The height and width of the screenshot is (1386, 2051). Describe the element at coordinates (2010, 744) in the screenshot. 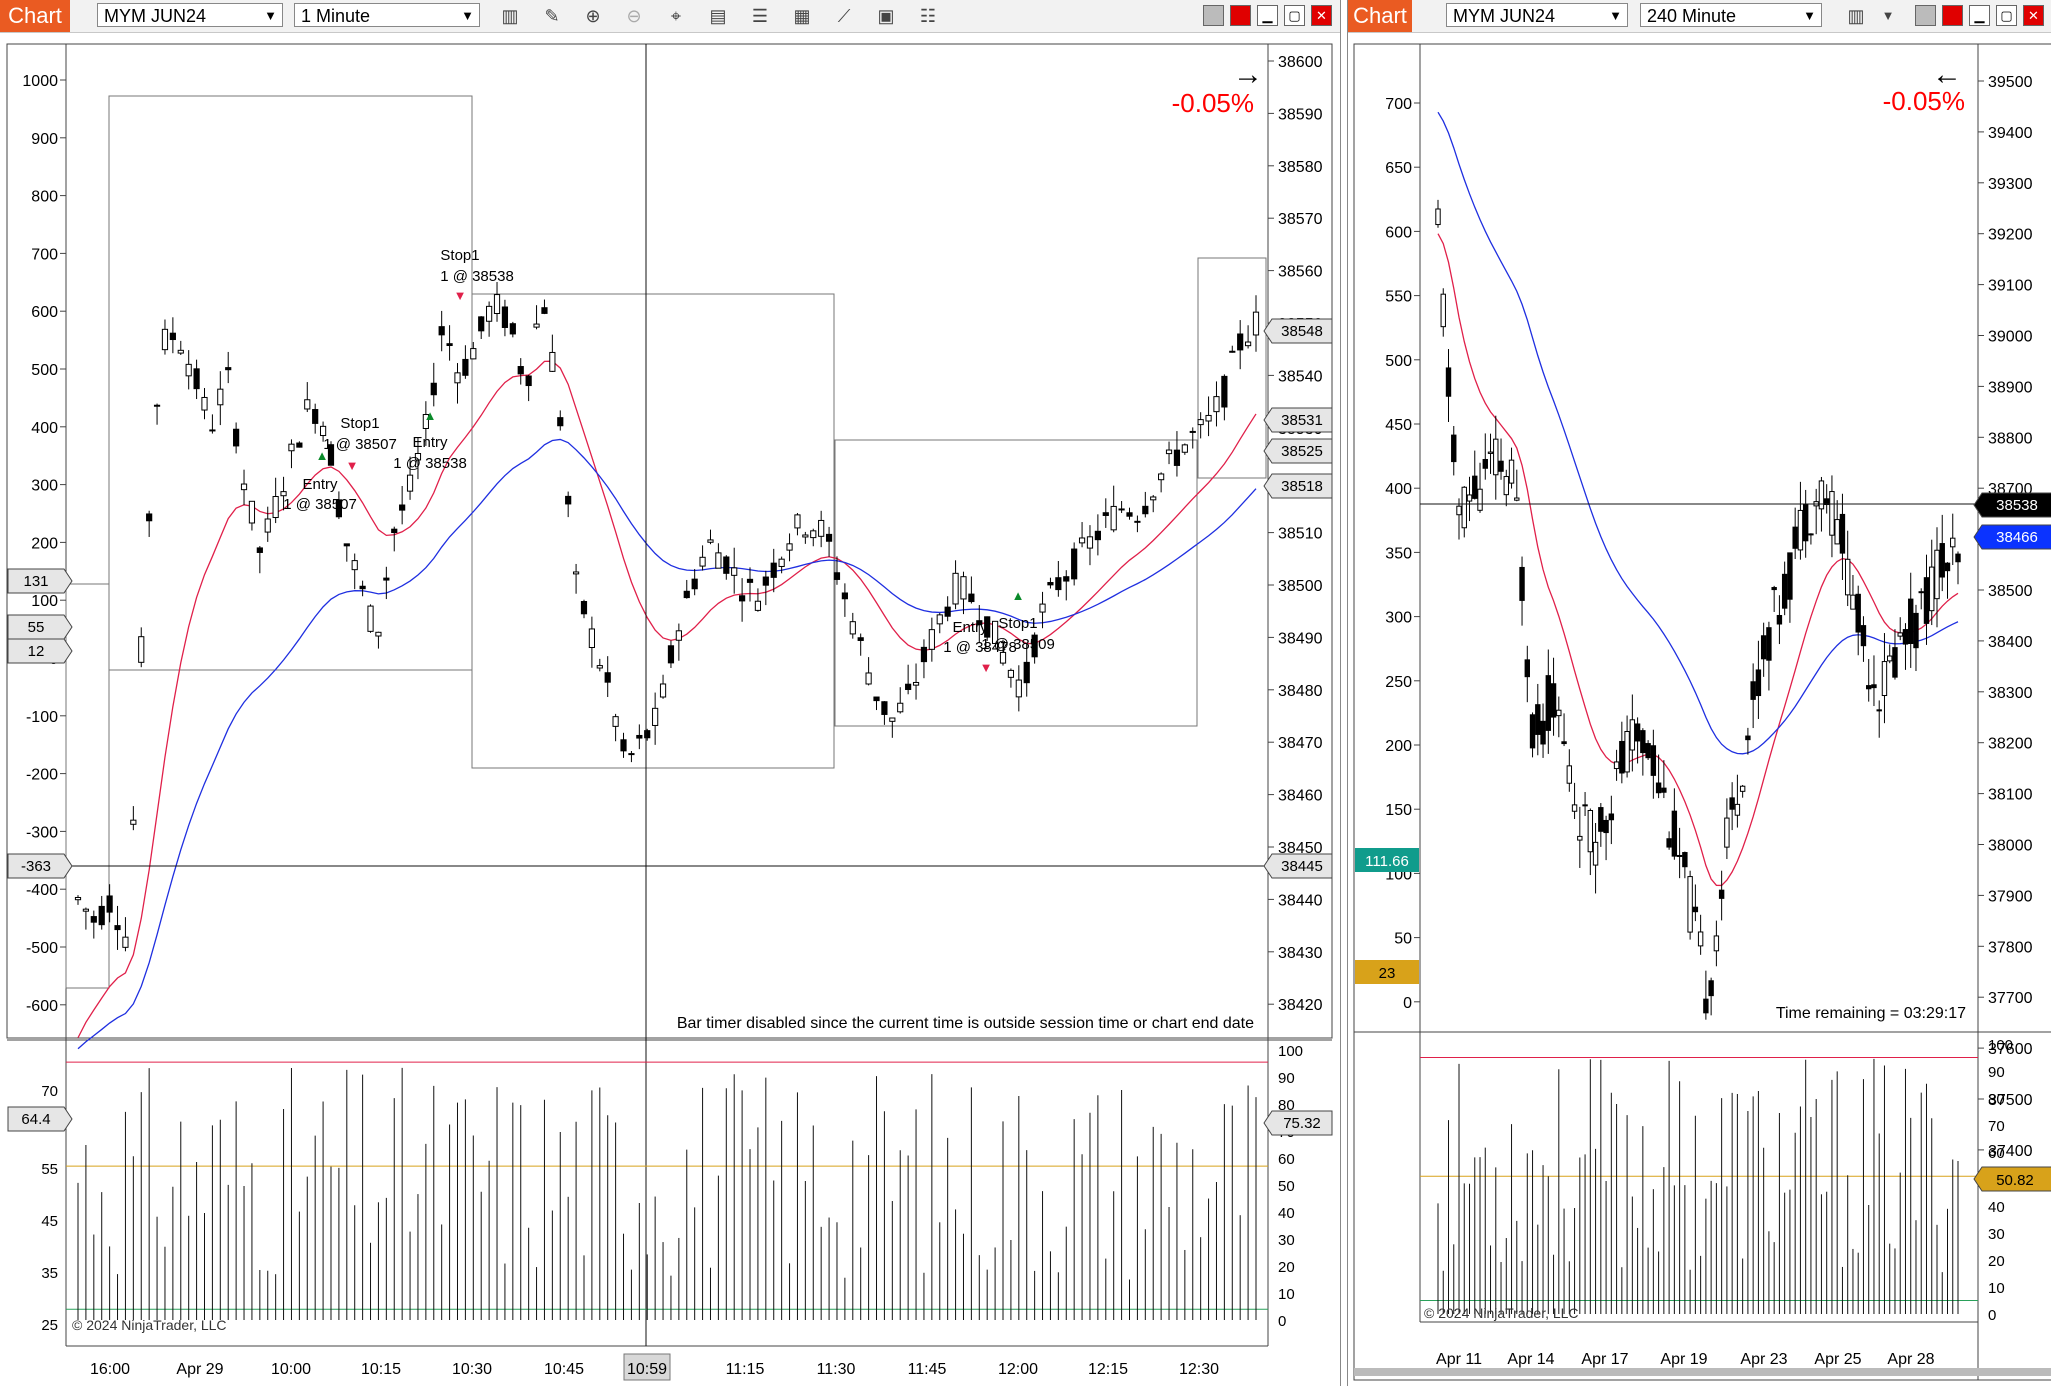

I see `price-tick: 38200` at that location.